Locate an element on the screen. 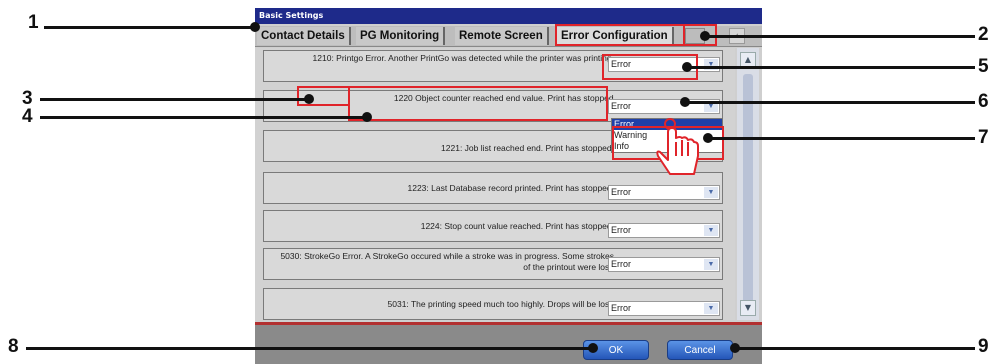 The width and height of the screenshot is (996, 364). callout-label: 5 is located at coordinates (983, 66).